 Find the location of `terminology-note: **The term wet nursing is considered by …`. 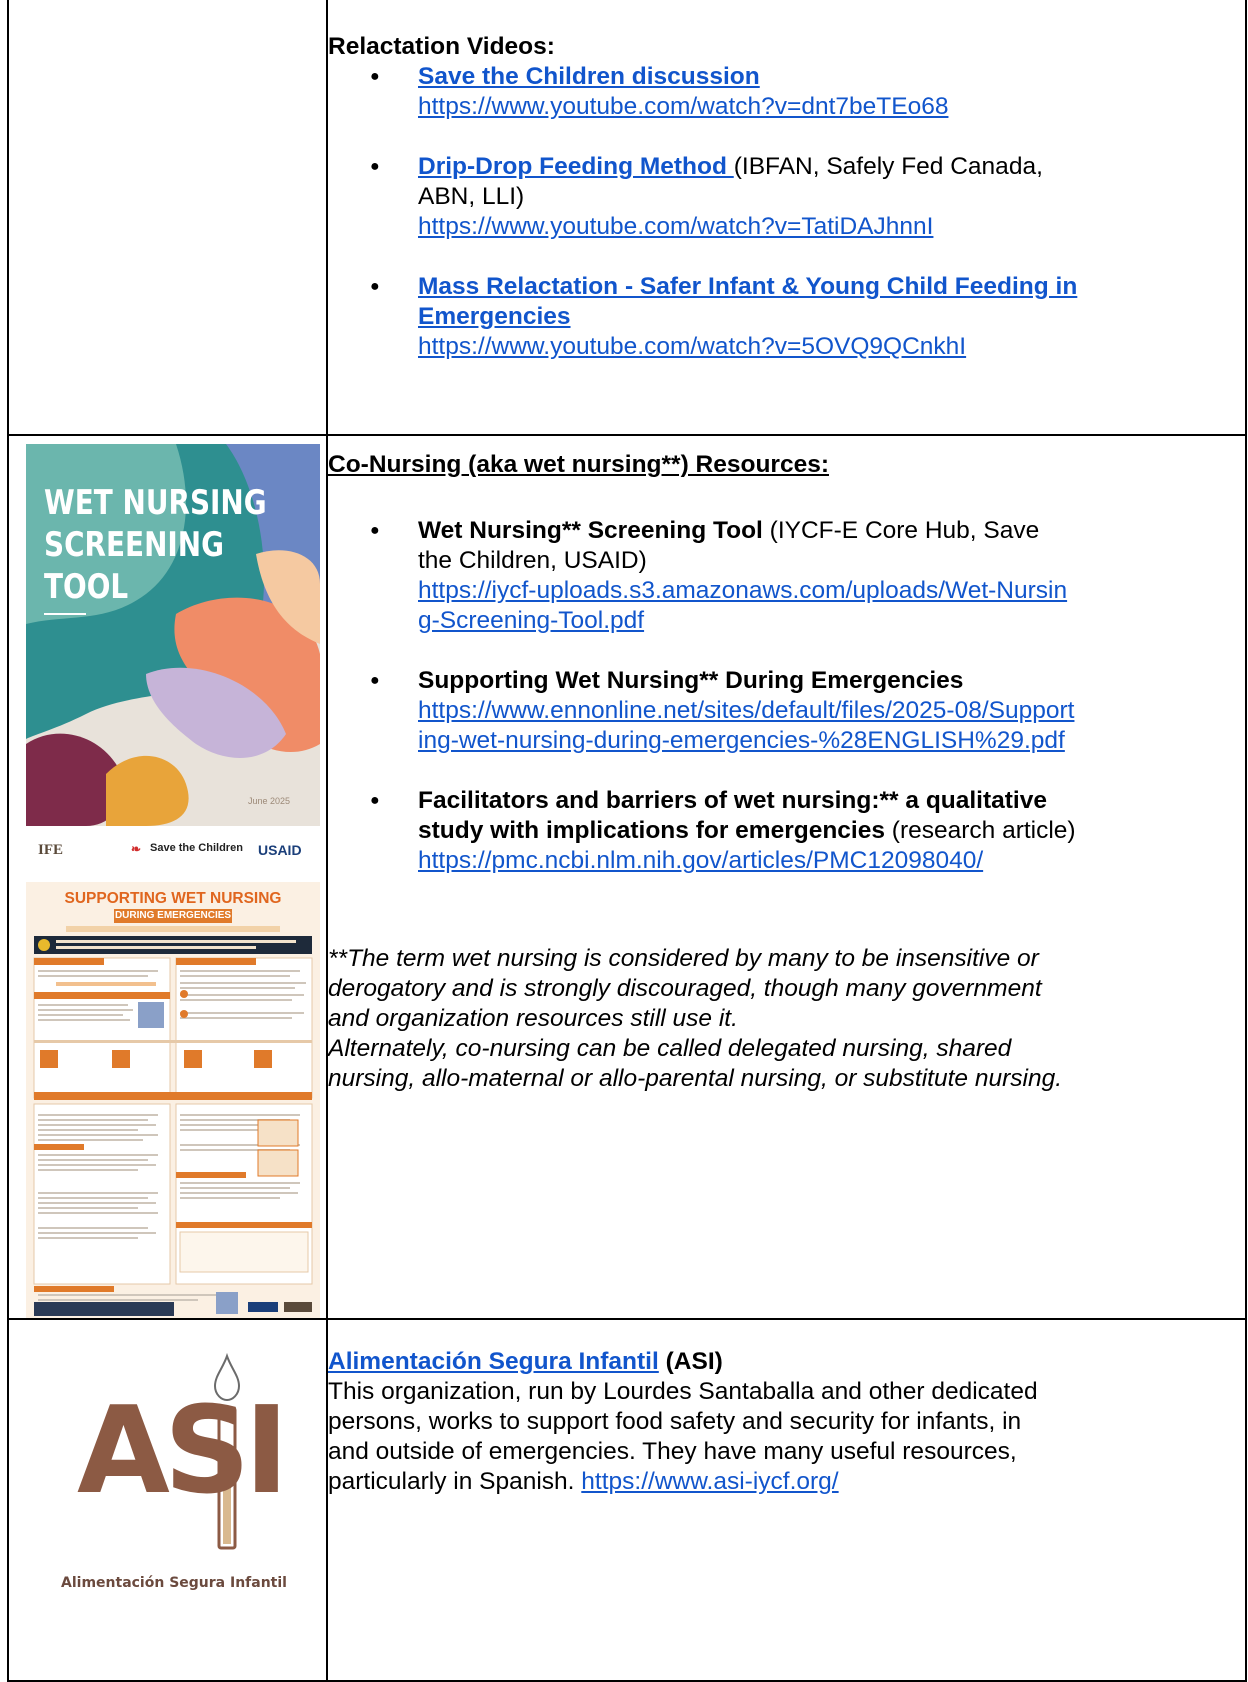

terminology-note: **The term wet nursing is considered by … is located at coordinates (786, 1019).